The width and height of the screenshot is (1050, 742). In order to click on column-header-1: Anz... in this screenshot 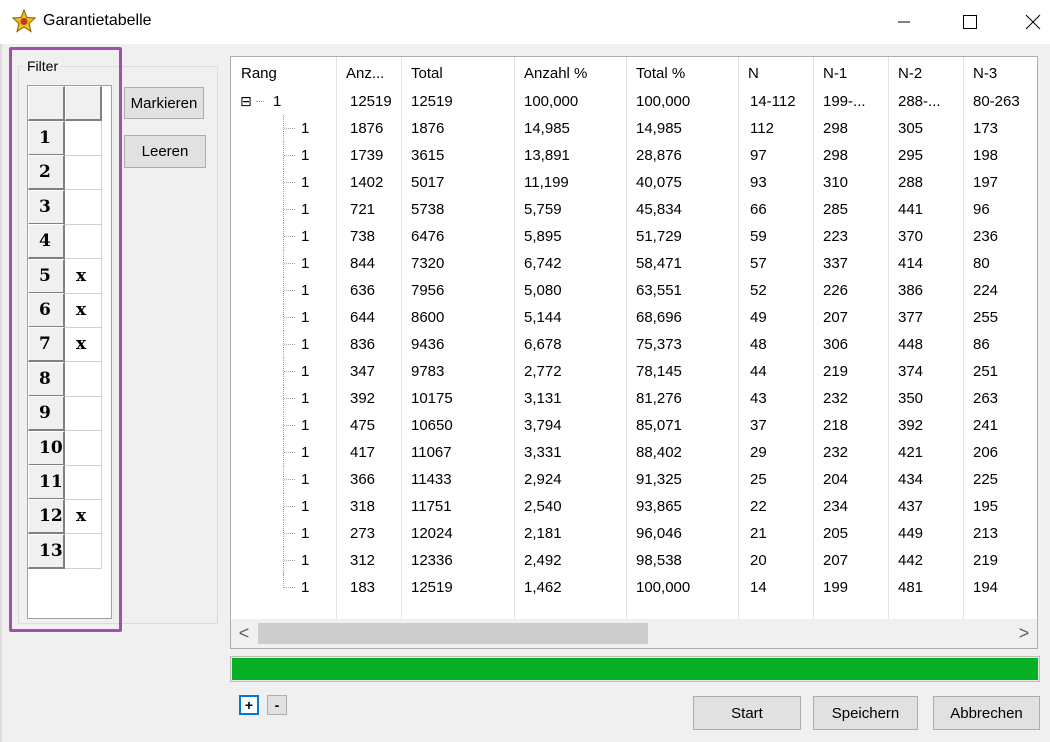, I will do `click(368, 72)`.